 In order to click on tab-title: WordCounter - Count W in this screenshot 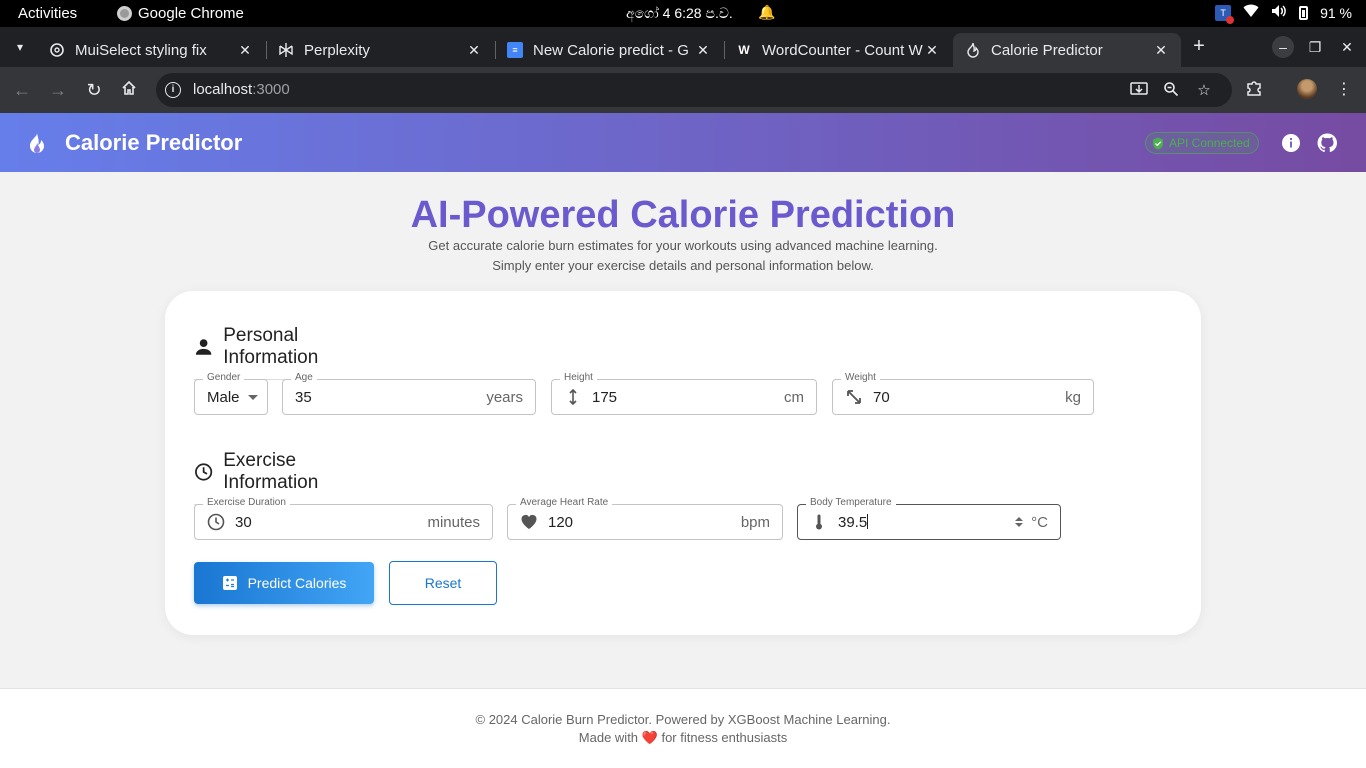, I will do `click(842, 50)`.